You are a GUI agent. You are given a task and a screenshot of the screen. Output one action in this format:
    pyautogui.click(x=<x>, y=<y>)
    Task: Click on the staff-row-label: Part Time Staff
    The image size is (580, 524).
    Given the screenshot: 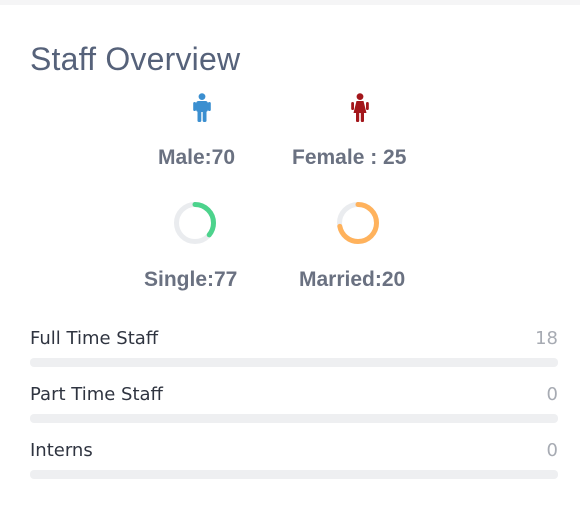 What is the action you would take?
    pyautogui.click(x=96, y=394)
    